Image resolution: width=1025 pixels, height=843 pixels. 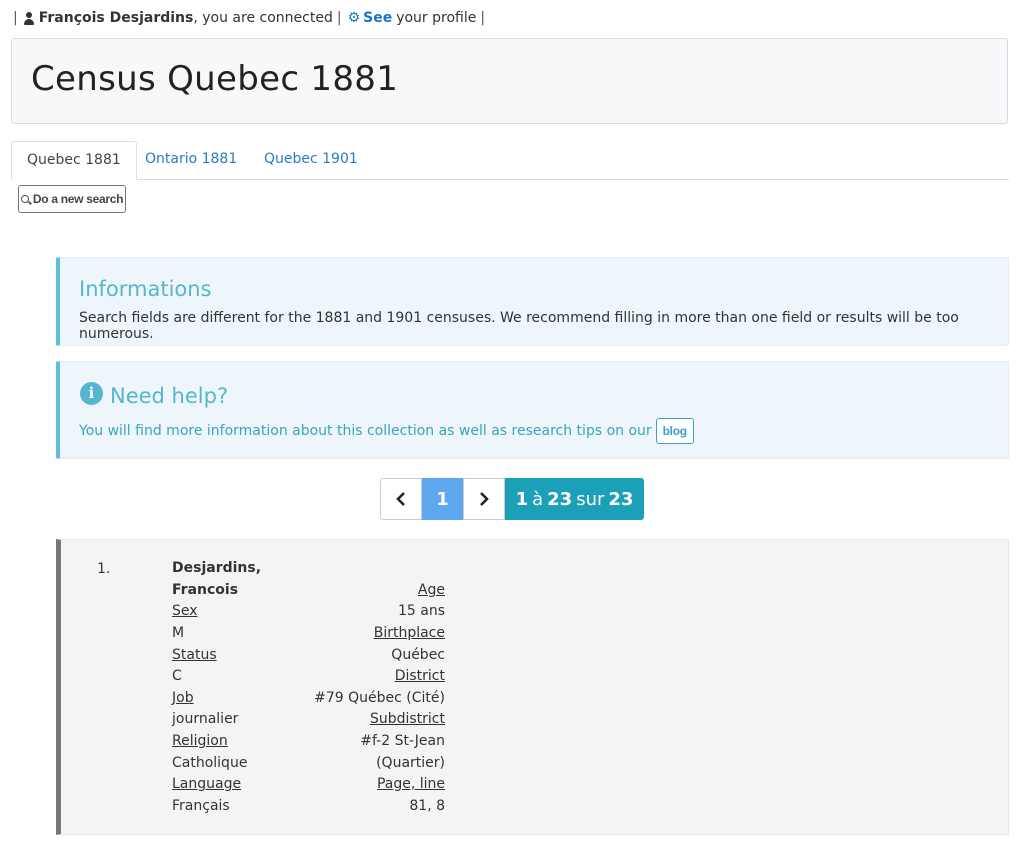 I want to click on gear-icon: ⚙, so click(x=354, y=18).